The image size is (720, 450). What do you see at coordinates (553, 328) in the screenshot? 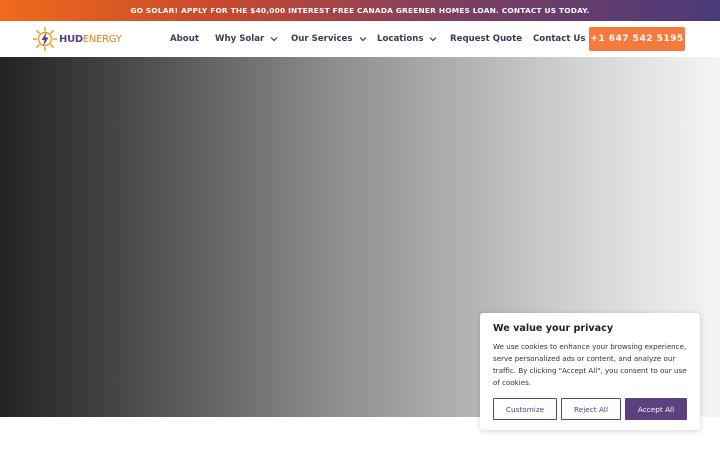
I see `cookie-title: We value your privacy` at bounding box center [553, 328].